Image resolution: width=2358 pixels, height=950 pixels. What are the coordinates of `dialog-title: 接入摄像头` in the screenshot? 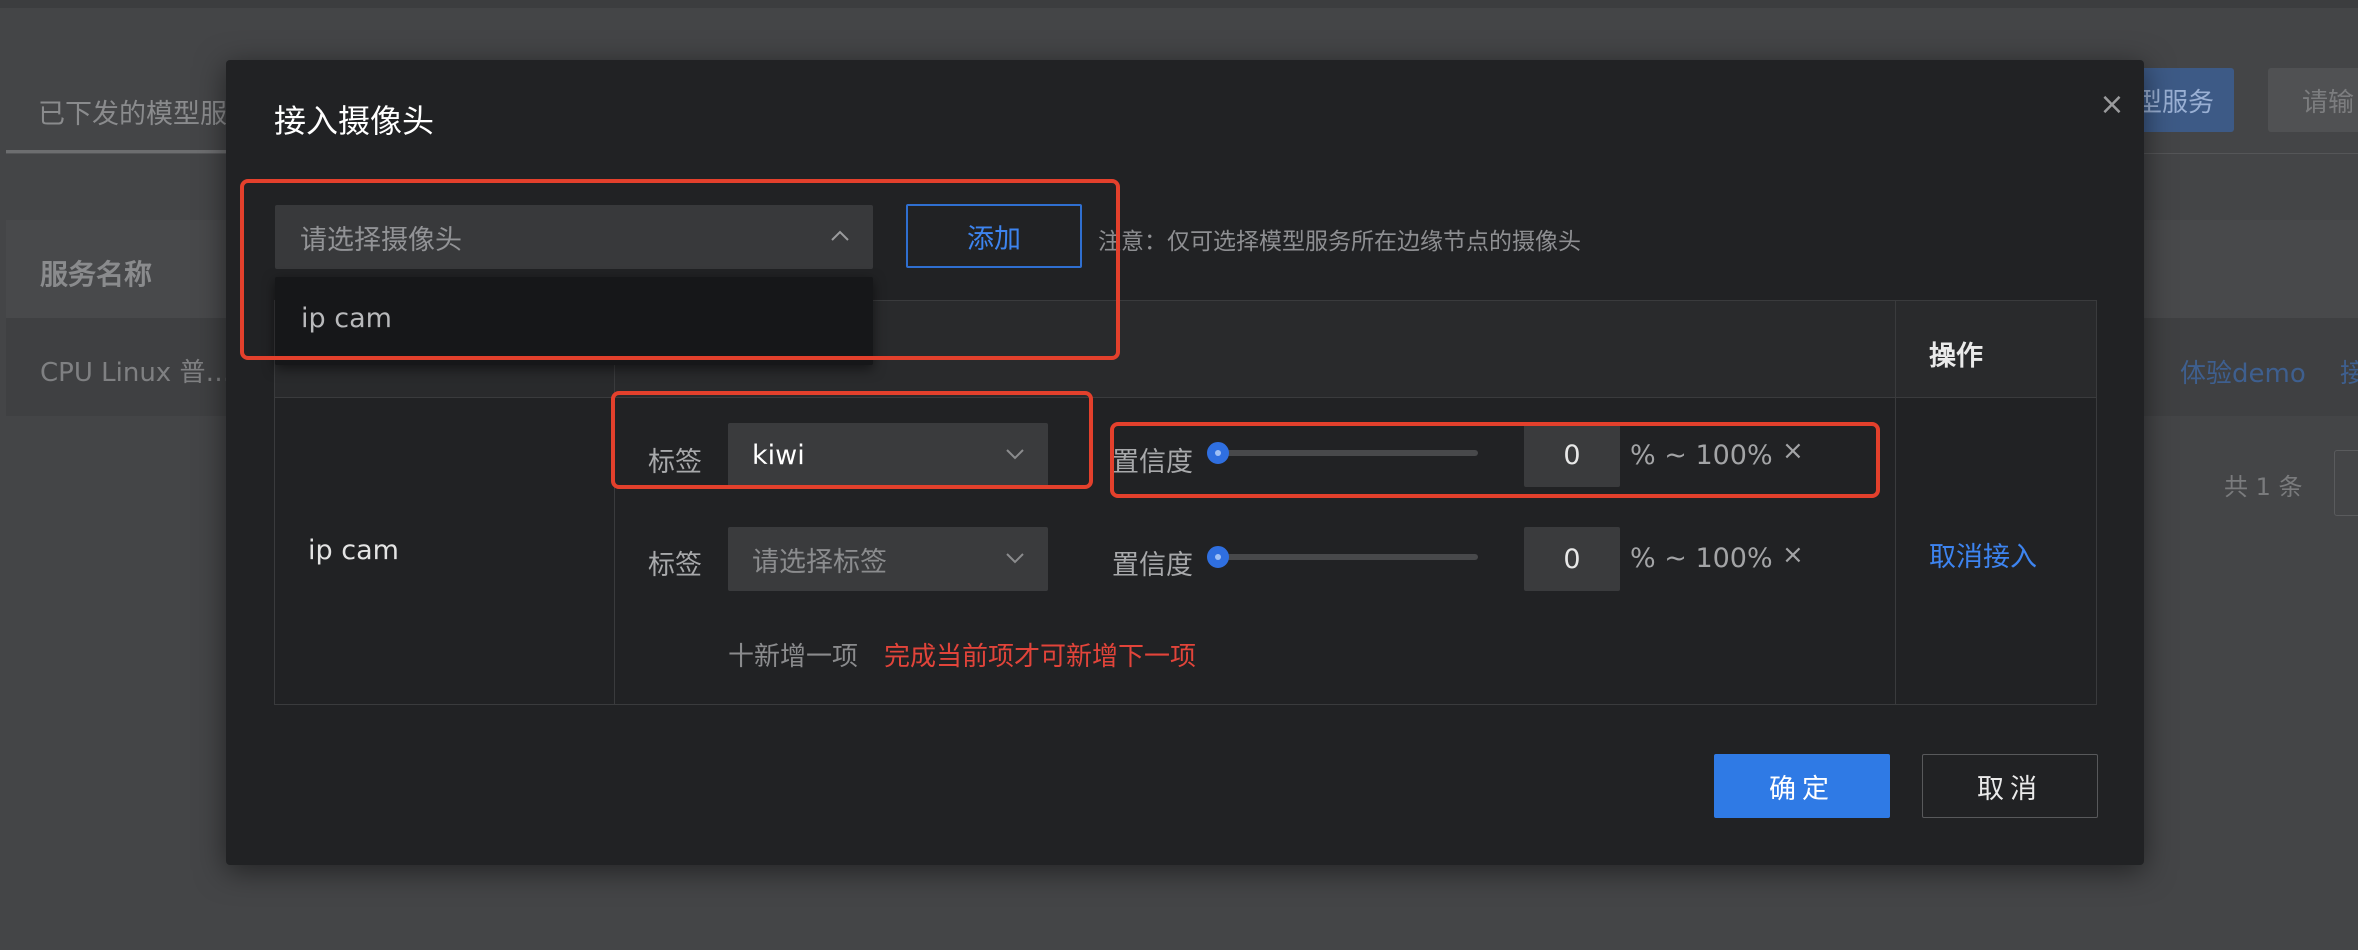 It's located at (354, 121).